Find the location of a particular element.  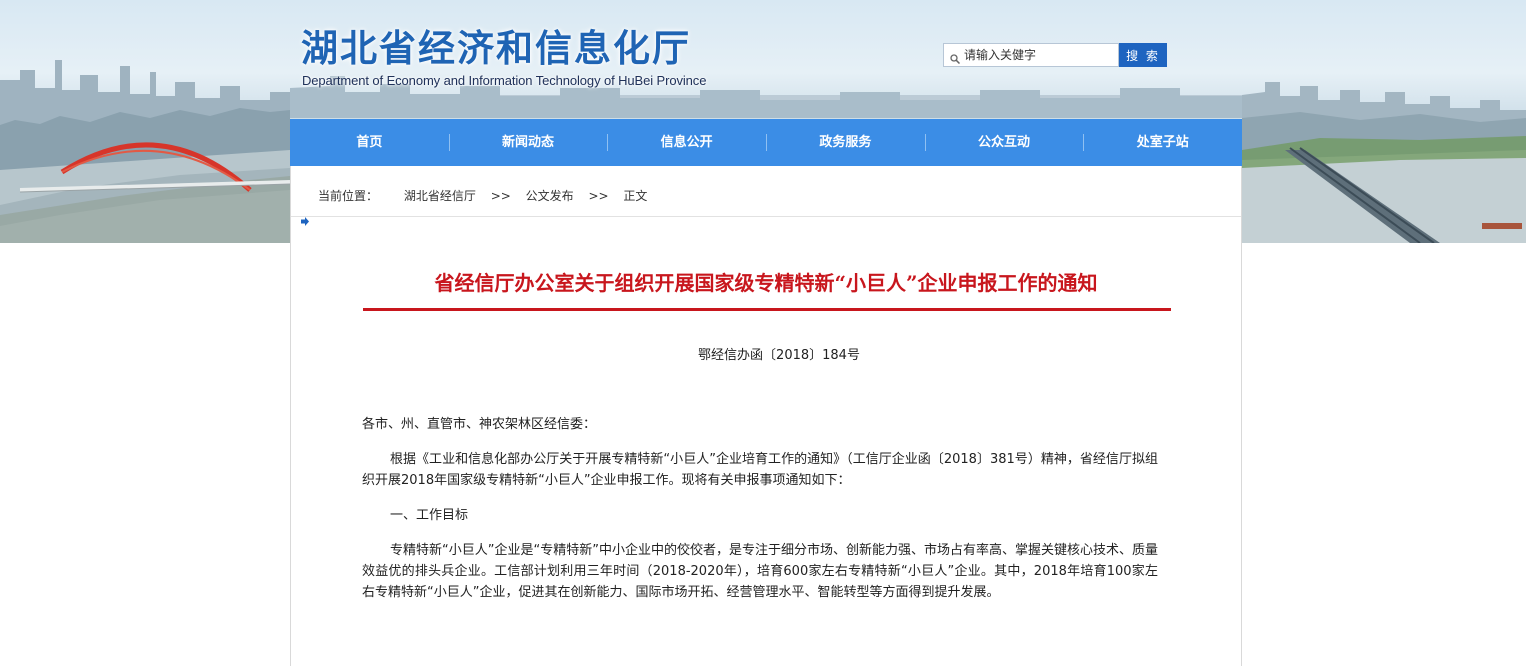

arrow-right-icon is located at coordinates (305, 222).